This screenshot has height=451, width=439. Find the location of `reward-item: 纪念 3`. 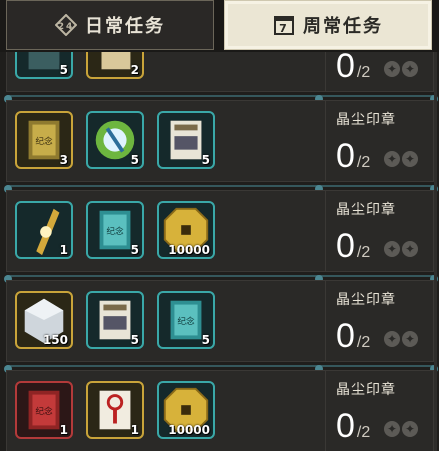

reward-item: 纪念 3 is located at coordinates (44, 140).